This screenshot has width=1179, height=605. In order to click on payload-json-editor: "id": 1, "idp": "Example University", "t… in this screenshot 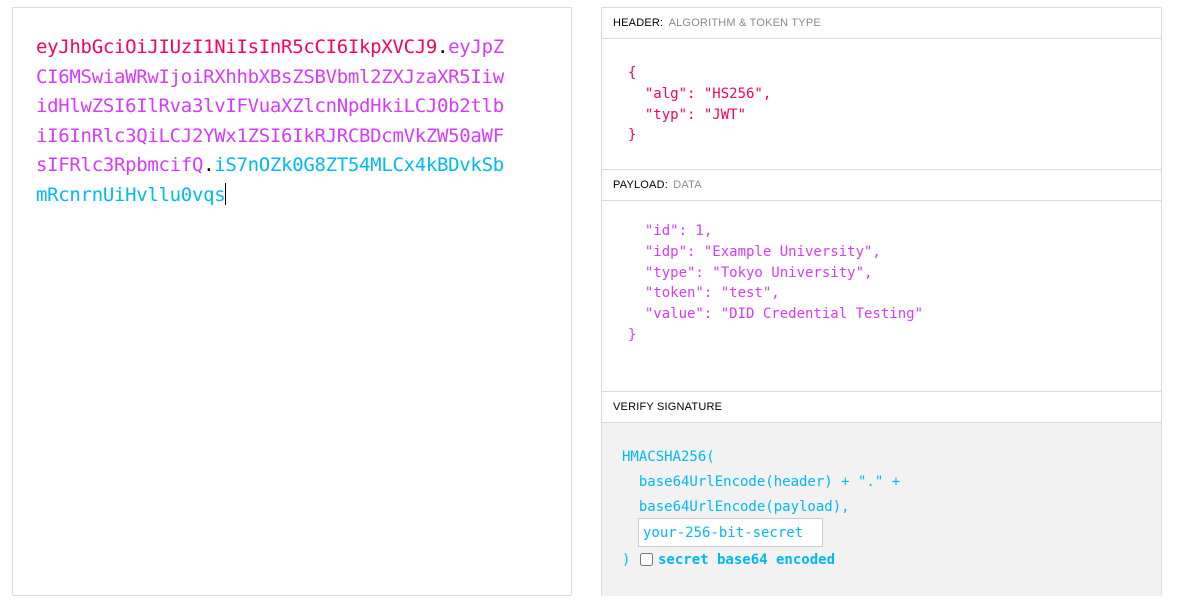, I will do `click(881, 296)`.